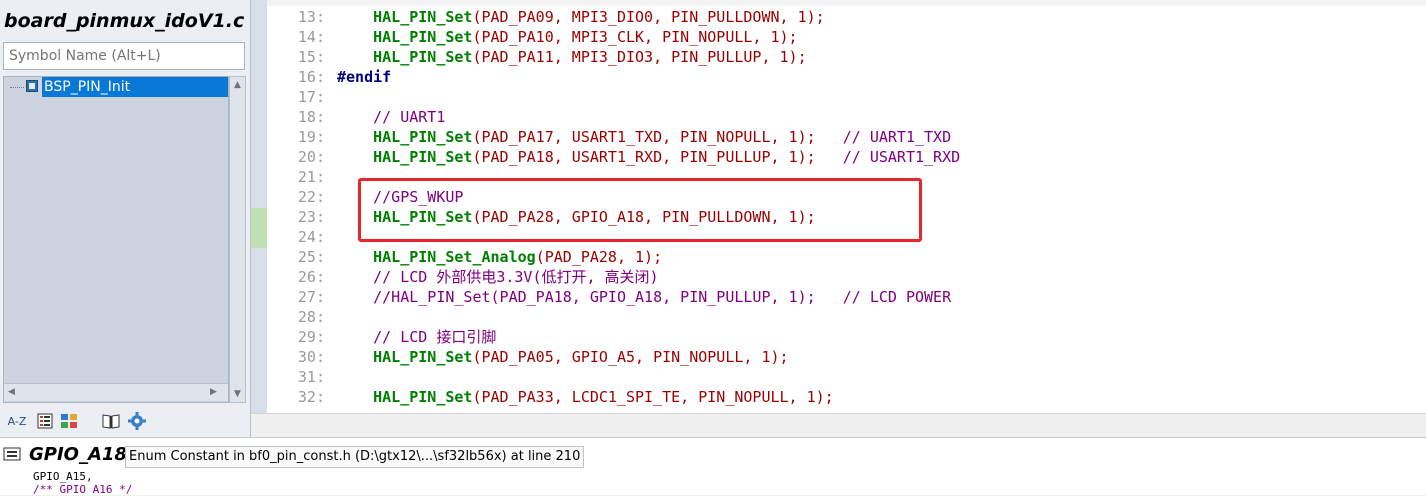  I want to click on code-line: 18: // UART1, so click(846, 117).